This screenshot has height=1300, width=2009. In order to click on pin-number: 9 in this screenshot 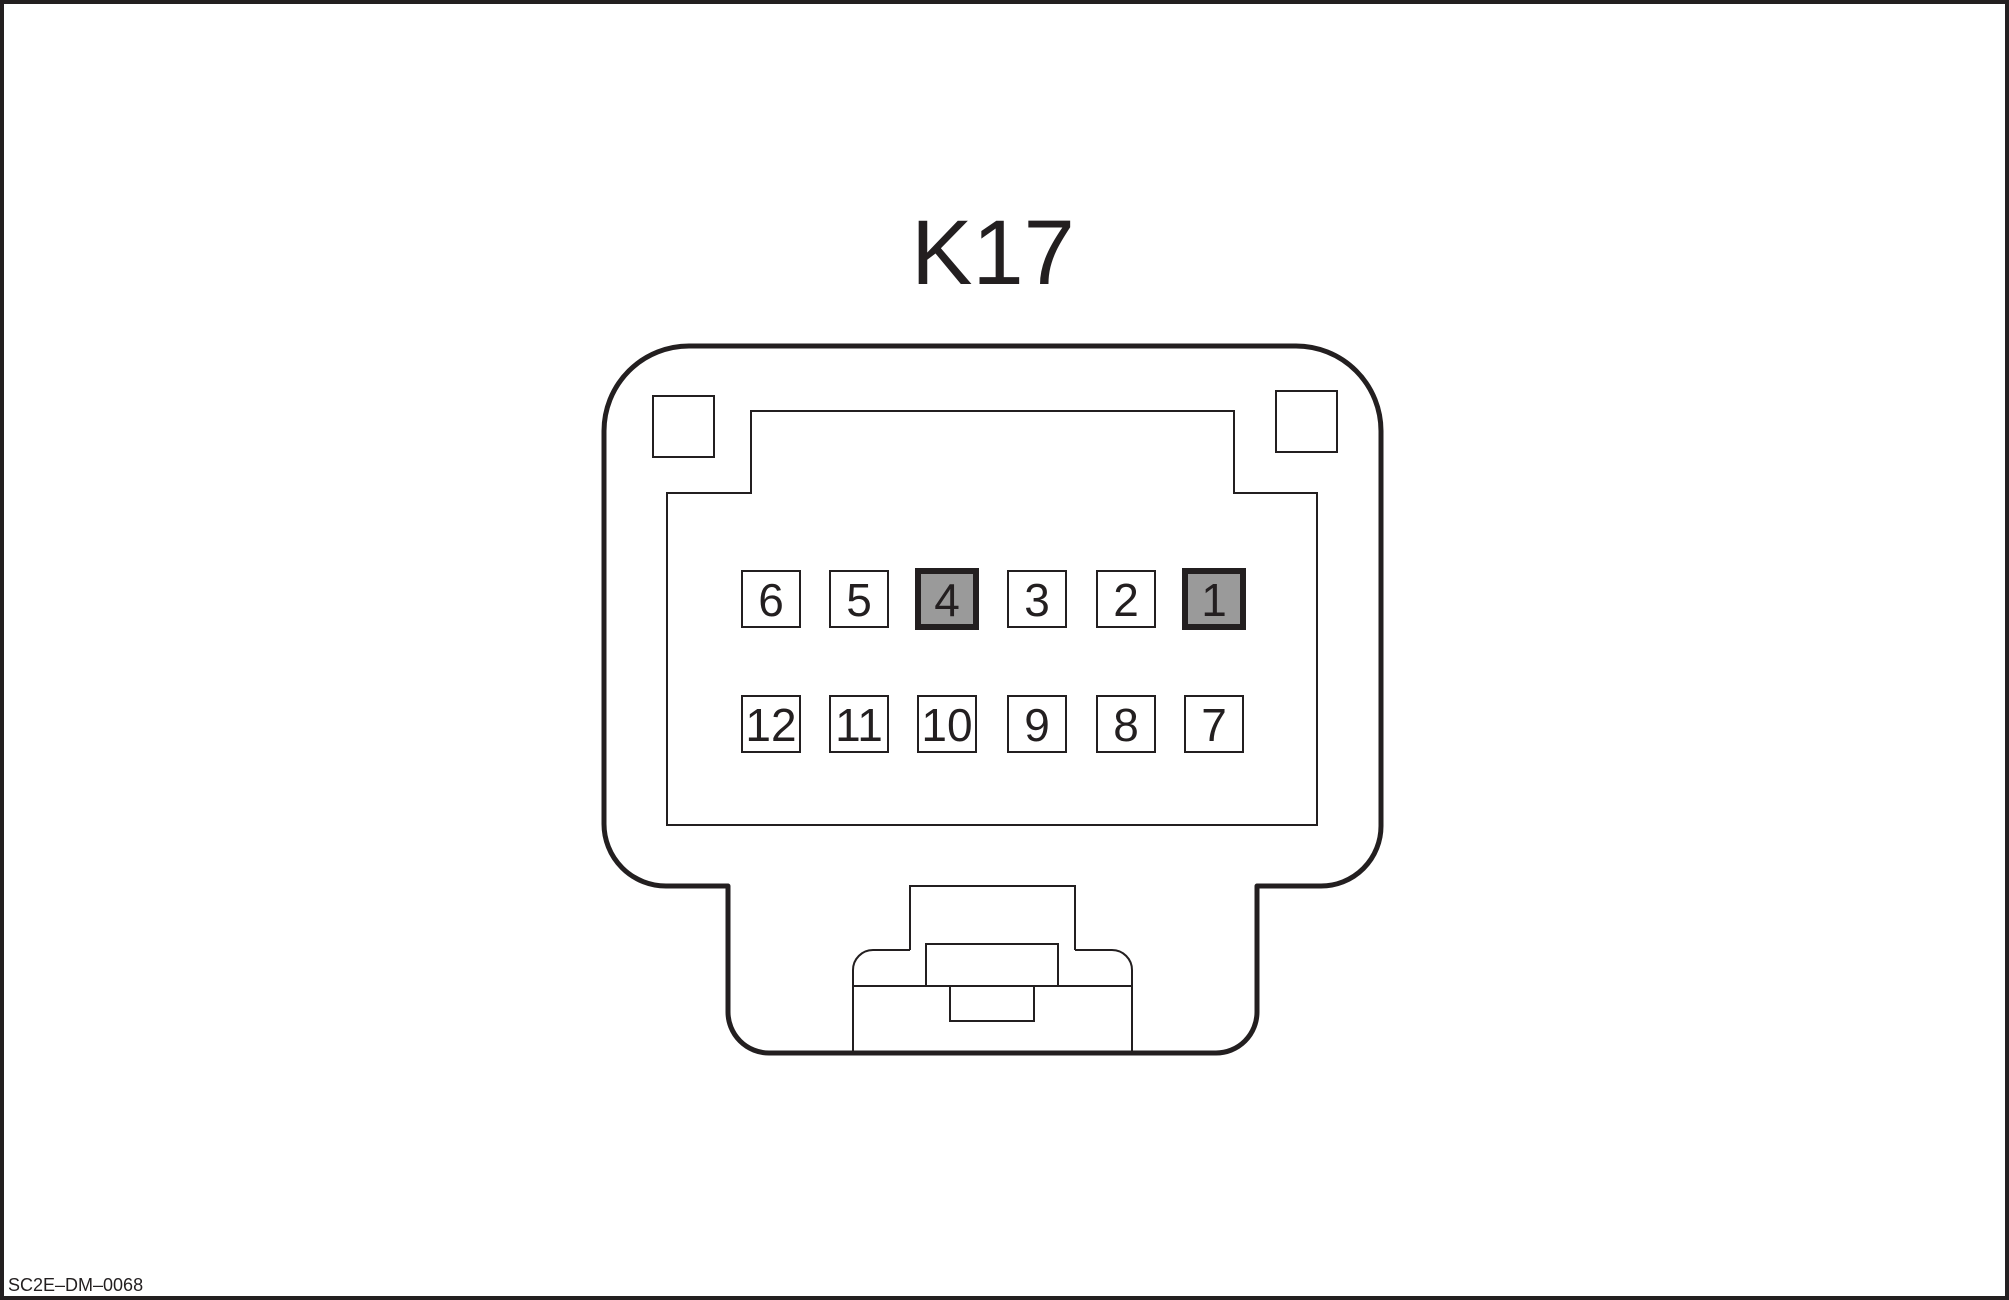, I will do `click(1037, 725)`.